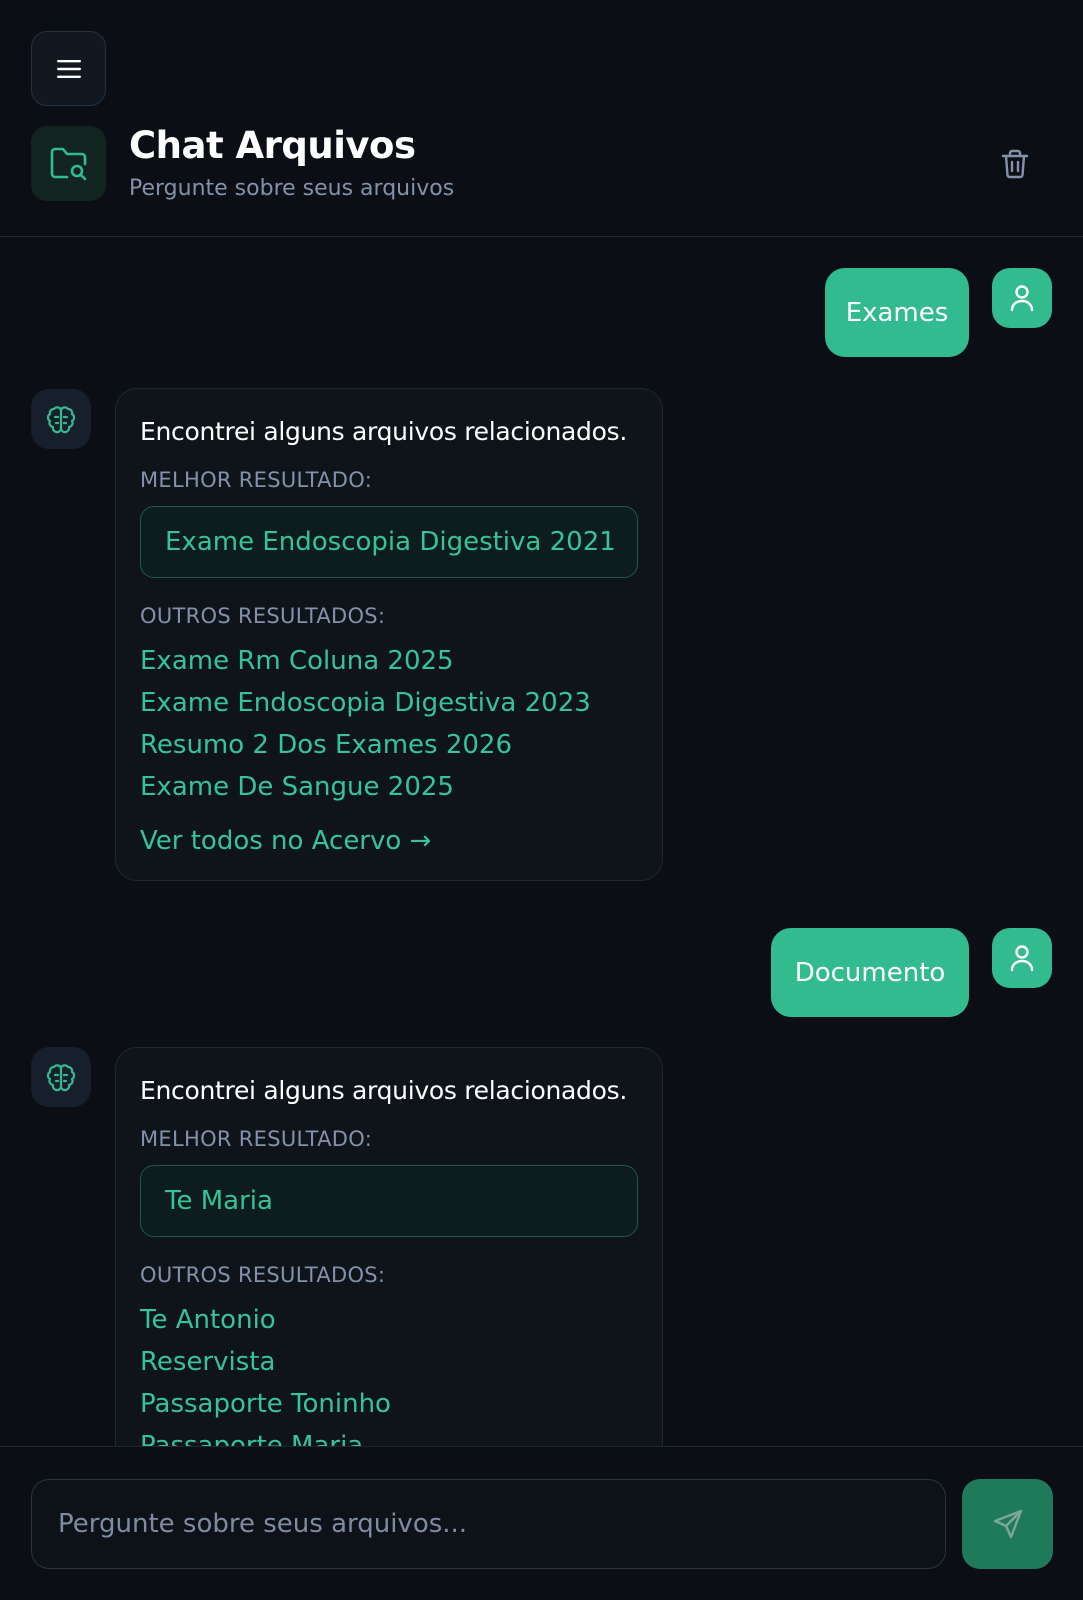 Image resolution: width=1083 pixels, height=1600 pixels. What do you see at coordinates (292, 188) in the screenshot?
I see `page-subtitle: Pergunte sobre seus arquivos` at bounding box center [292, 188].